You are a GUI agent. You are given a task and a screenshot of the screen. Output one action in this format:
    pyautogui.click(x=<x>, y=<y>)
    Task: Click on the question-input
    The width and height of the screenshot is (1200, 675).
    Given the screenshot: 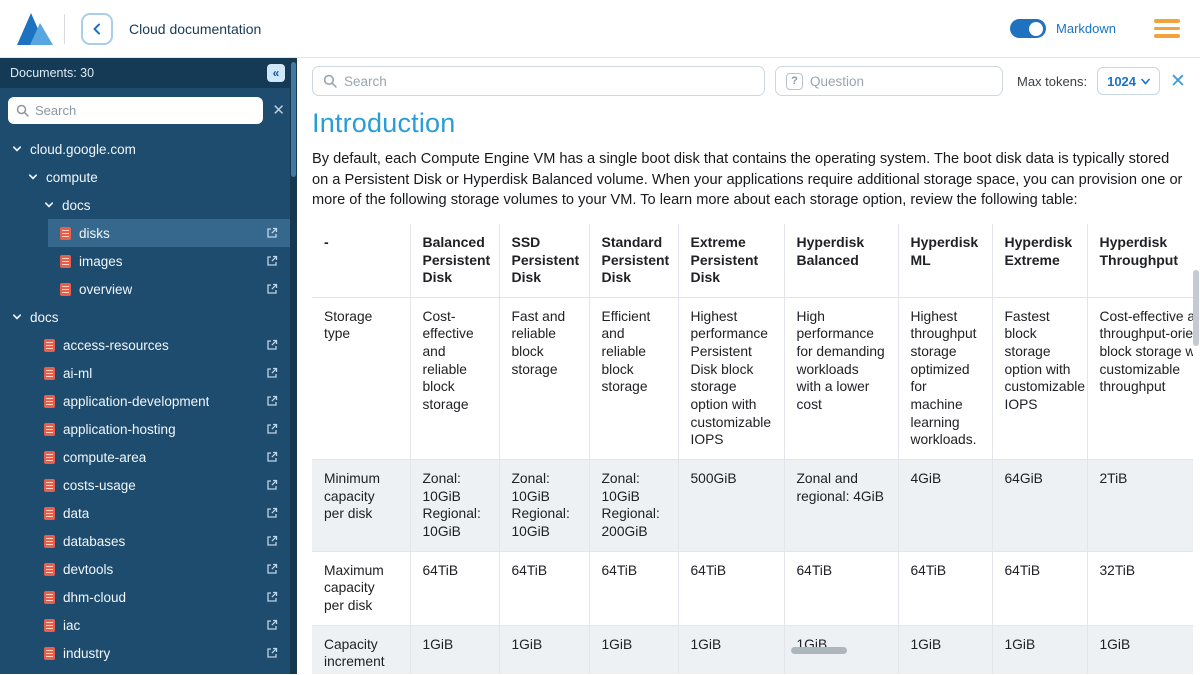 What is the action you would take?
    pyautogui.click(x=901, y=81)
    